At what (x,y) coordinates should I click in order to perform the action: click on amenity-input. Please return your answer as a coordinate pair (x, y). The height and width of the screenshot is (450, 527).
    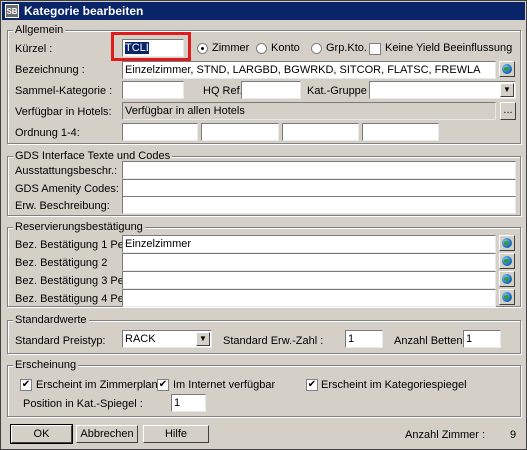
    Looking at the image, I should click on (319, 188).